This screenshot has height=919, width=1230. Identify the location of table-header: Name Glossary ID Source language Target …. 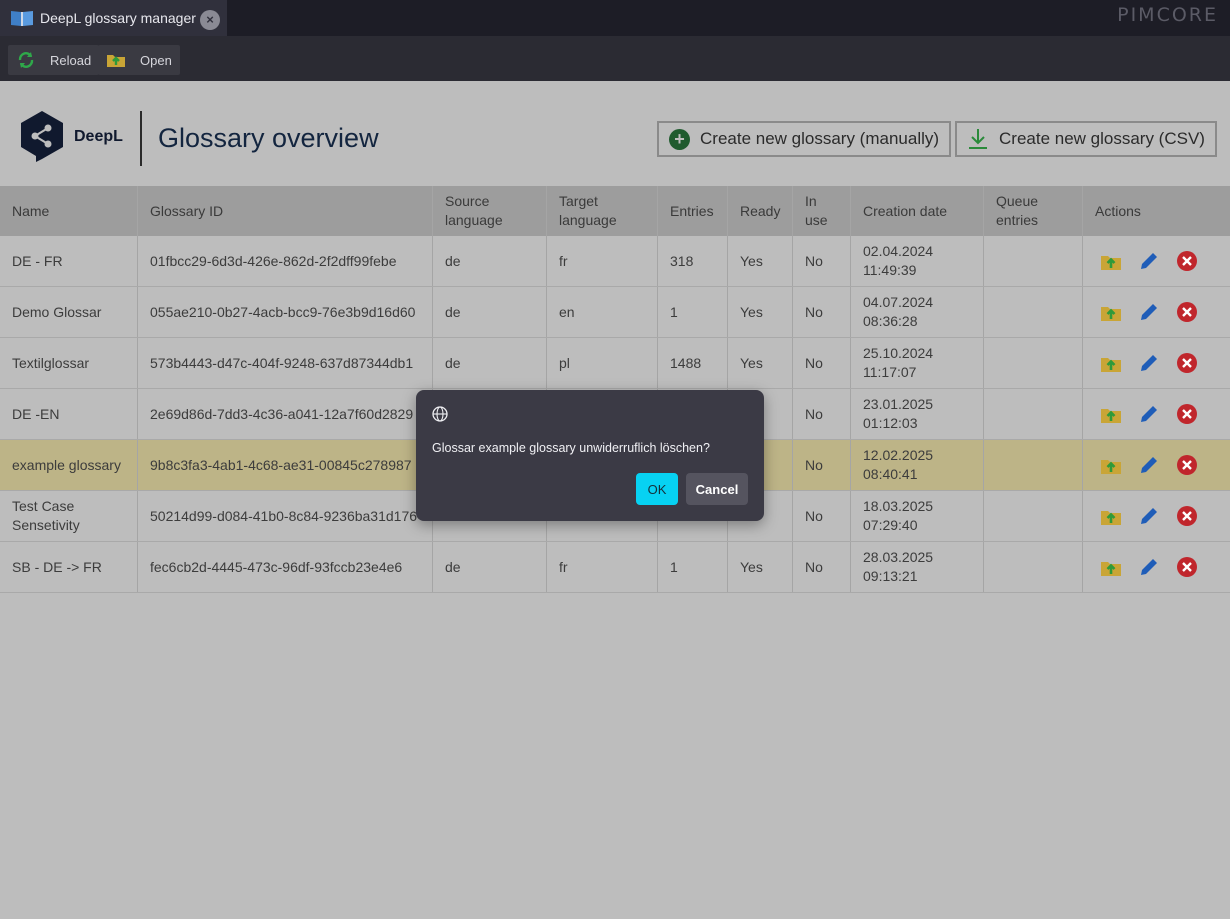
(615, 211).